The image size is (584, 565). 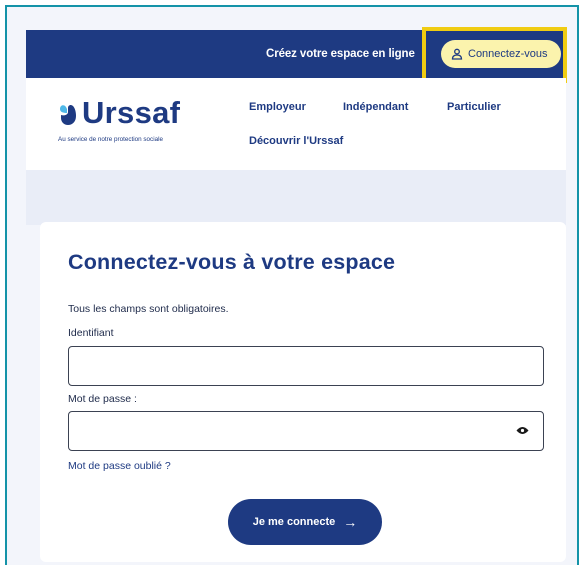 I want to click on submit-button: Je me connecte →, so click(x=305, y=522).